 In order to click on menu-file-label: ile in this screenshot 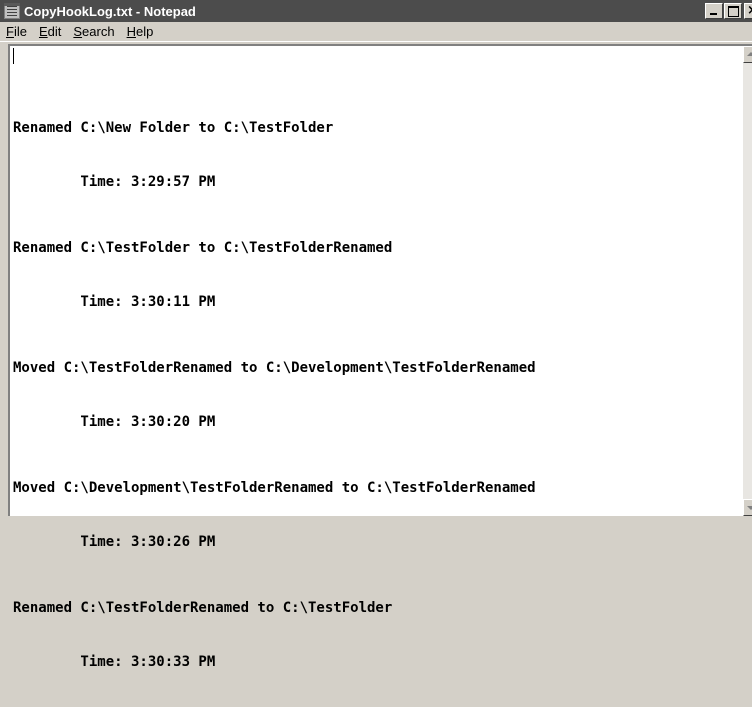, I will do `click(20, 31)`.